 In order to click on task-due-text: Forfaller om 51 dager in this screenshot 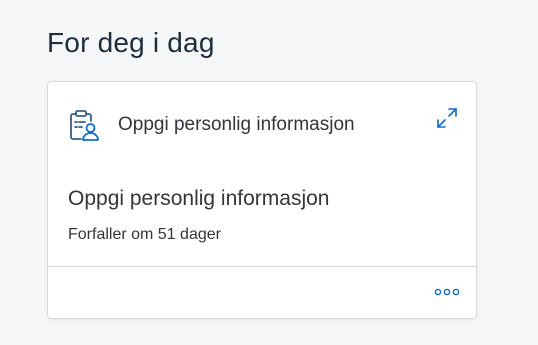, I will do `click(144, 234)`.